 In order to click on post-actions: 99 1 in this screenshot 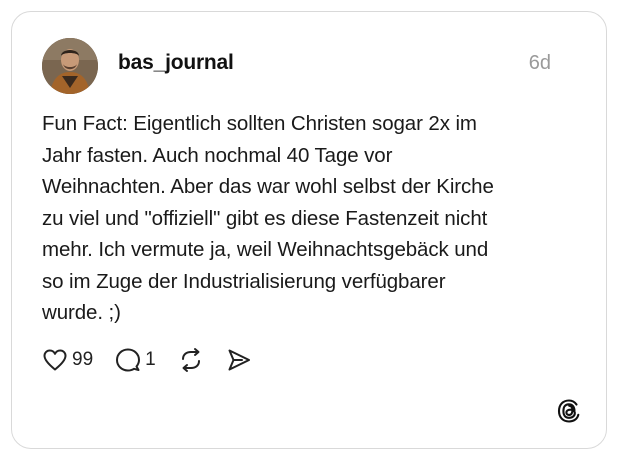, I will do `click(158, 360)`.